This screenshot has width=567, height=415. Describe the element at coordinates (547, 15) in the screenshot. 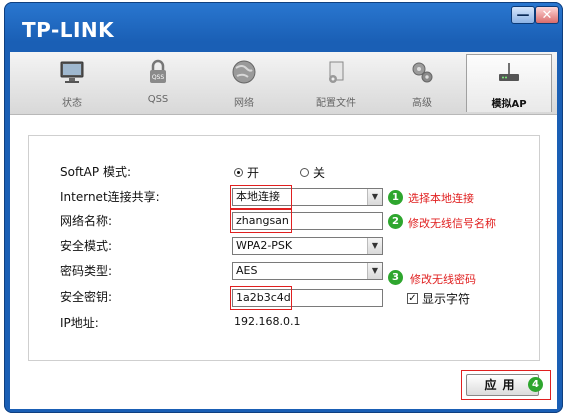

I see `close-button: ✕` at that location.